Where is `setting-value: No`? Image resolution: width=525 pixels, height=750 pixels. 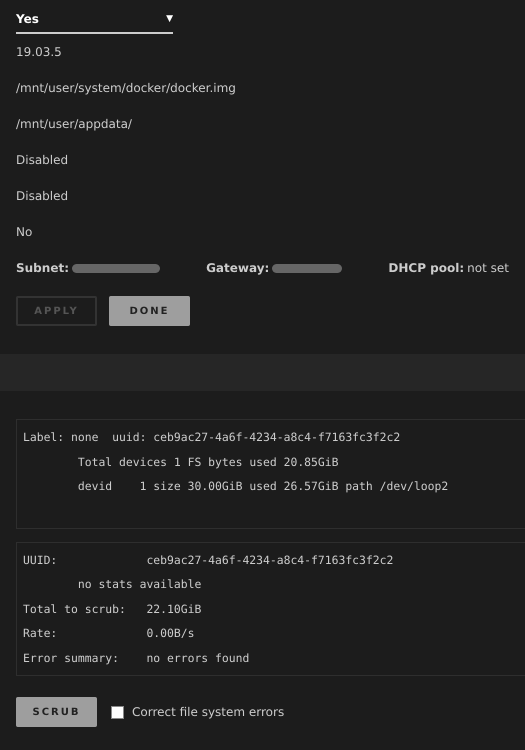 setting-value: No is located at coordinates (25, 232).